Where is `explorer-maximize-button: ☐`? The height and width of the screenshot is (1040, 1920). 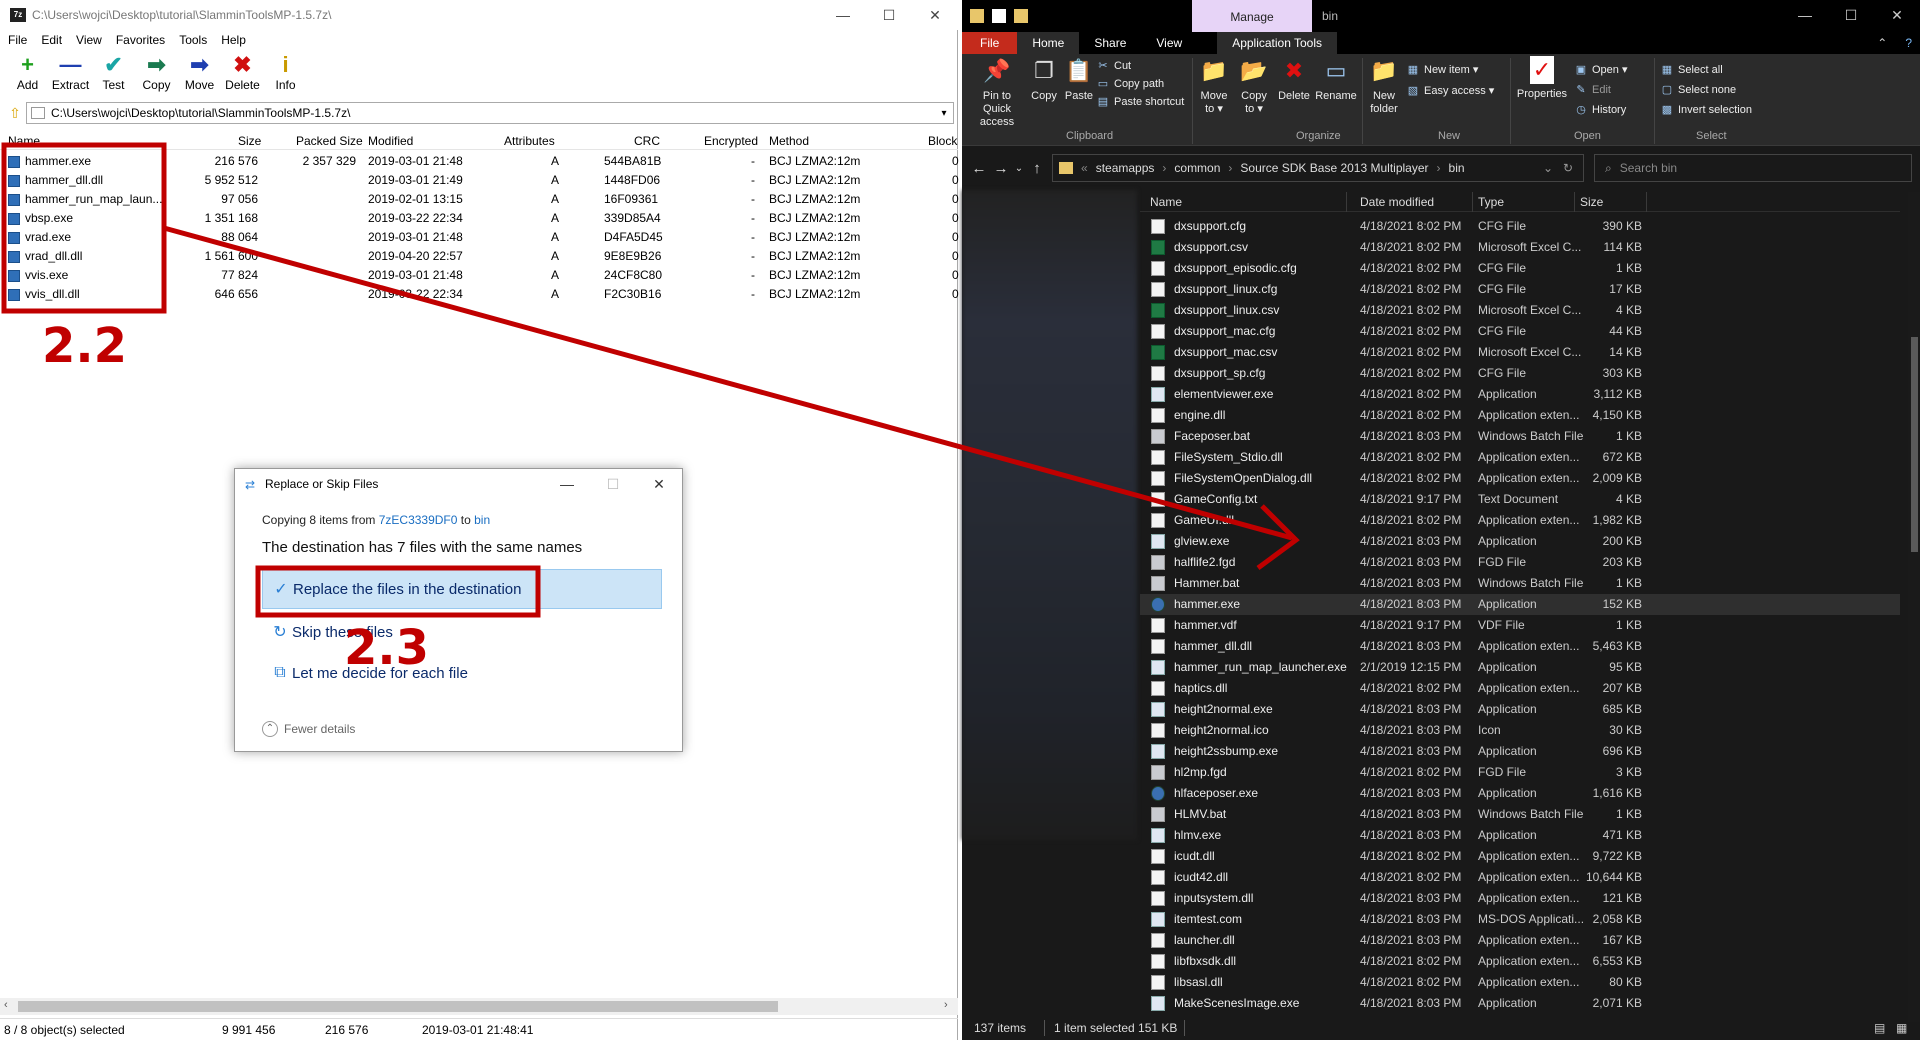 explorer-maximize-button: ☐ is located at coordinates (1851, 15).